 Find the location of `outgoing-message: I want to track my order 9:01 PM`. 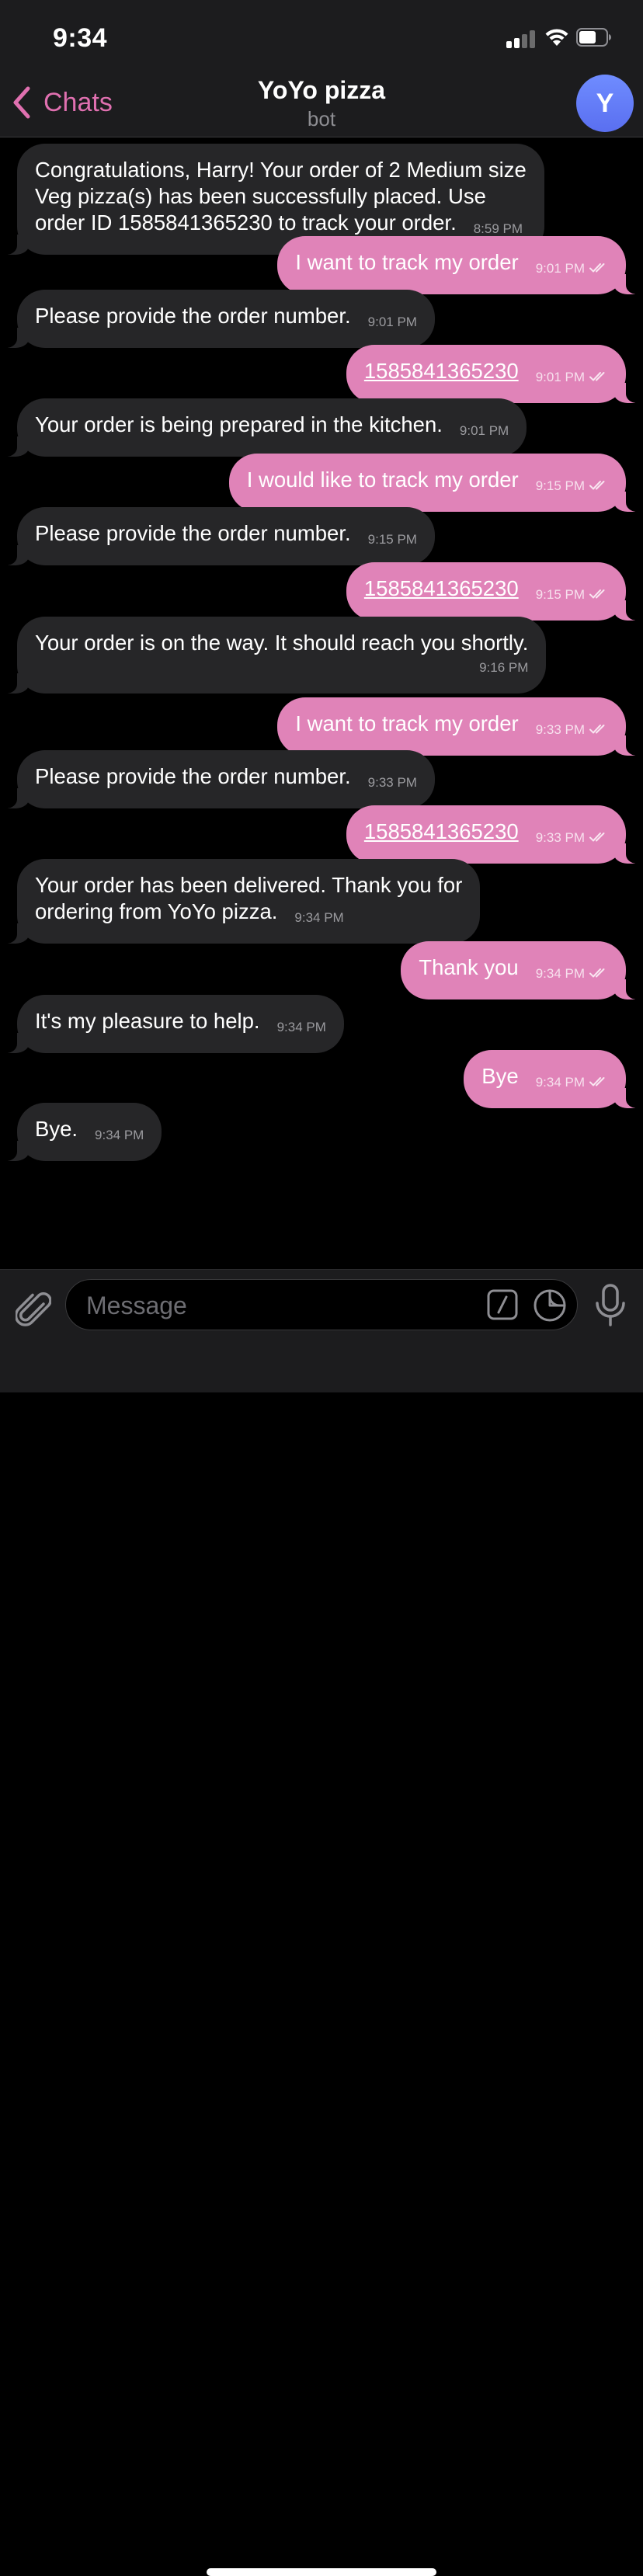

outgoing-message: I want to track my order 9:01 PM is located at coordinates (460, 265).